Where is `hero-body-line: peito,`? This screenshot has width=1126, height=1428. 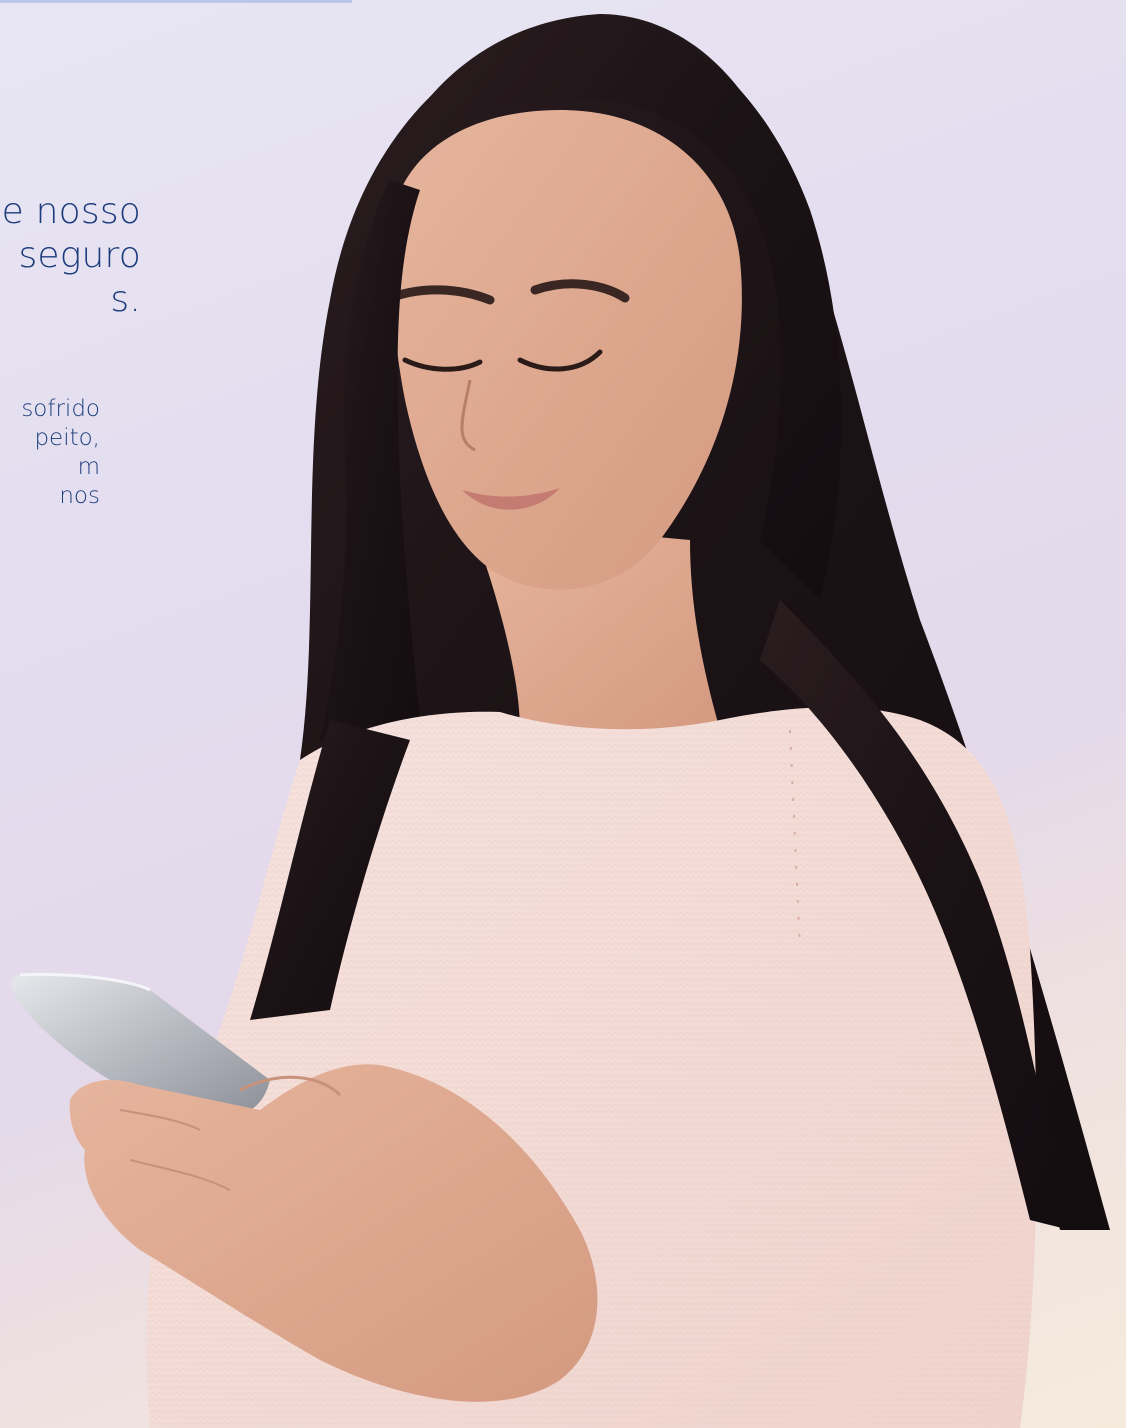 hero-body-line: peito, is located at coordinates (67, 438).